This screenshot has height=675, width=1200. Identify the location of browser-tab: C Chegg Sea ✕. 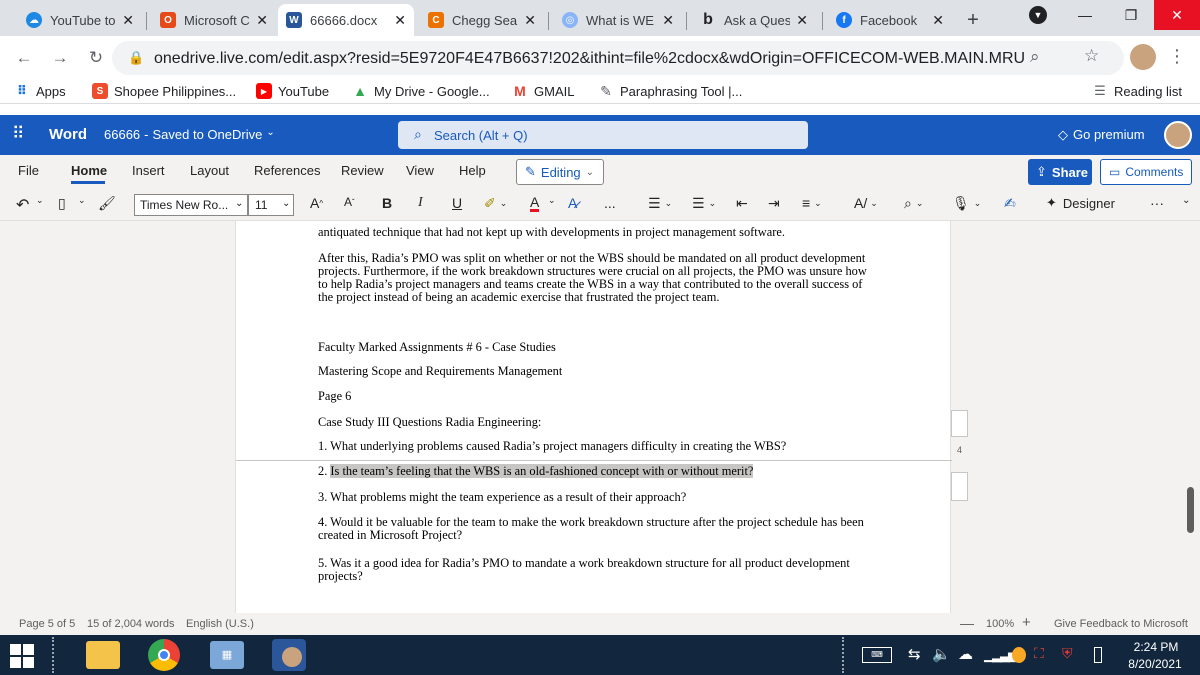
(482, 20).